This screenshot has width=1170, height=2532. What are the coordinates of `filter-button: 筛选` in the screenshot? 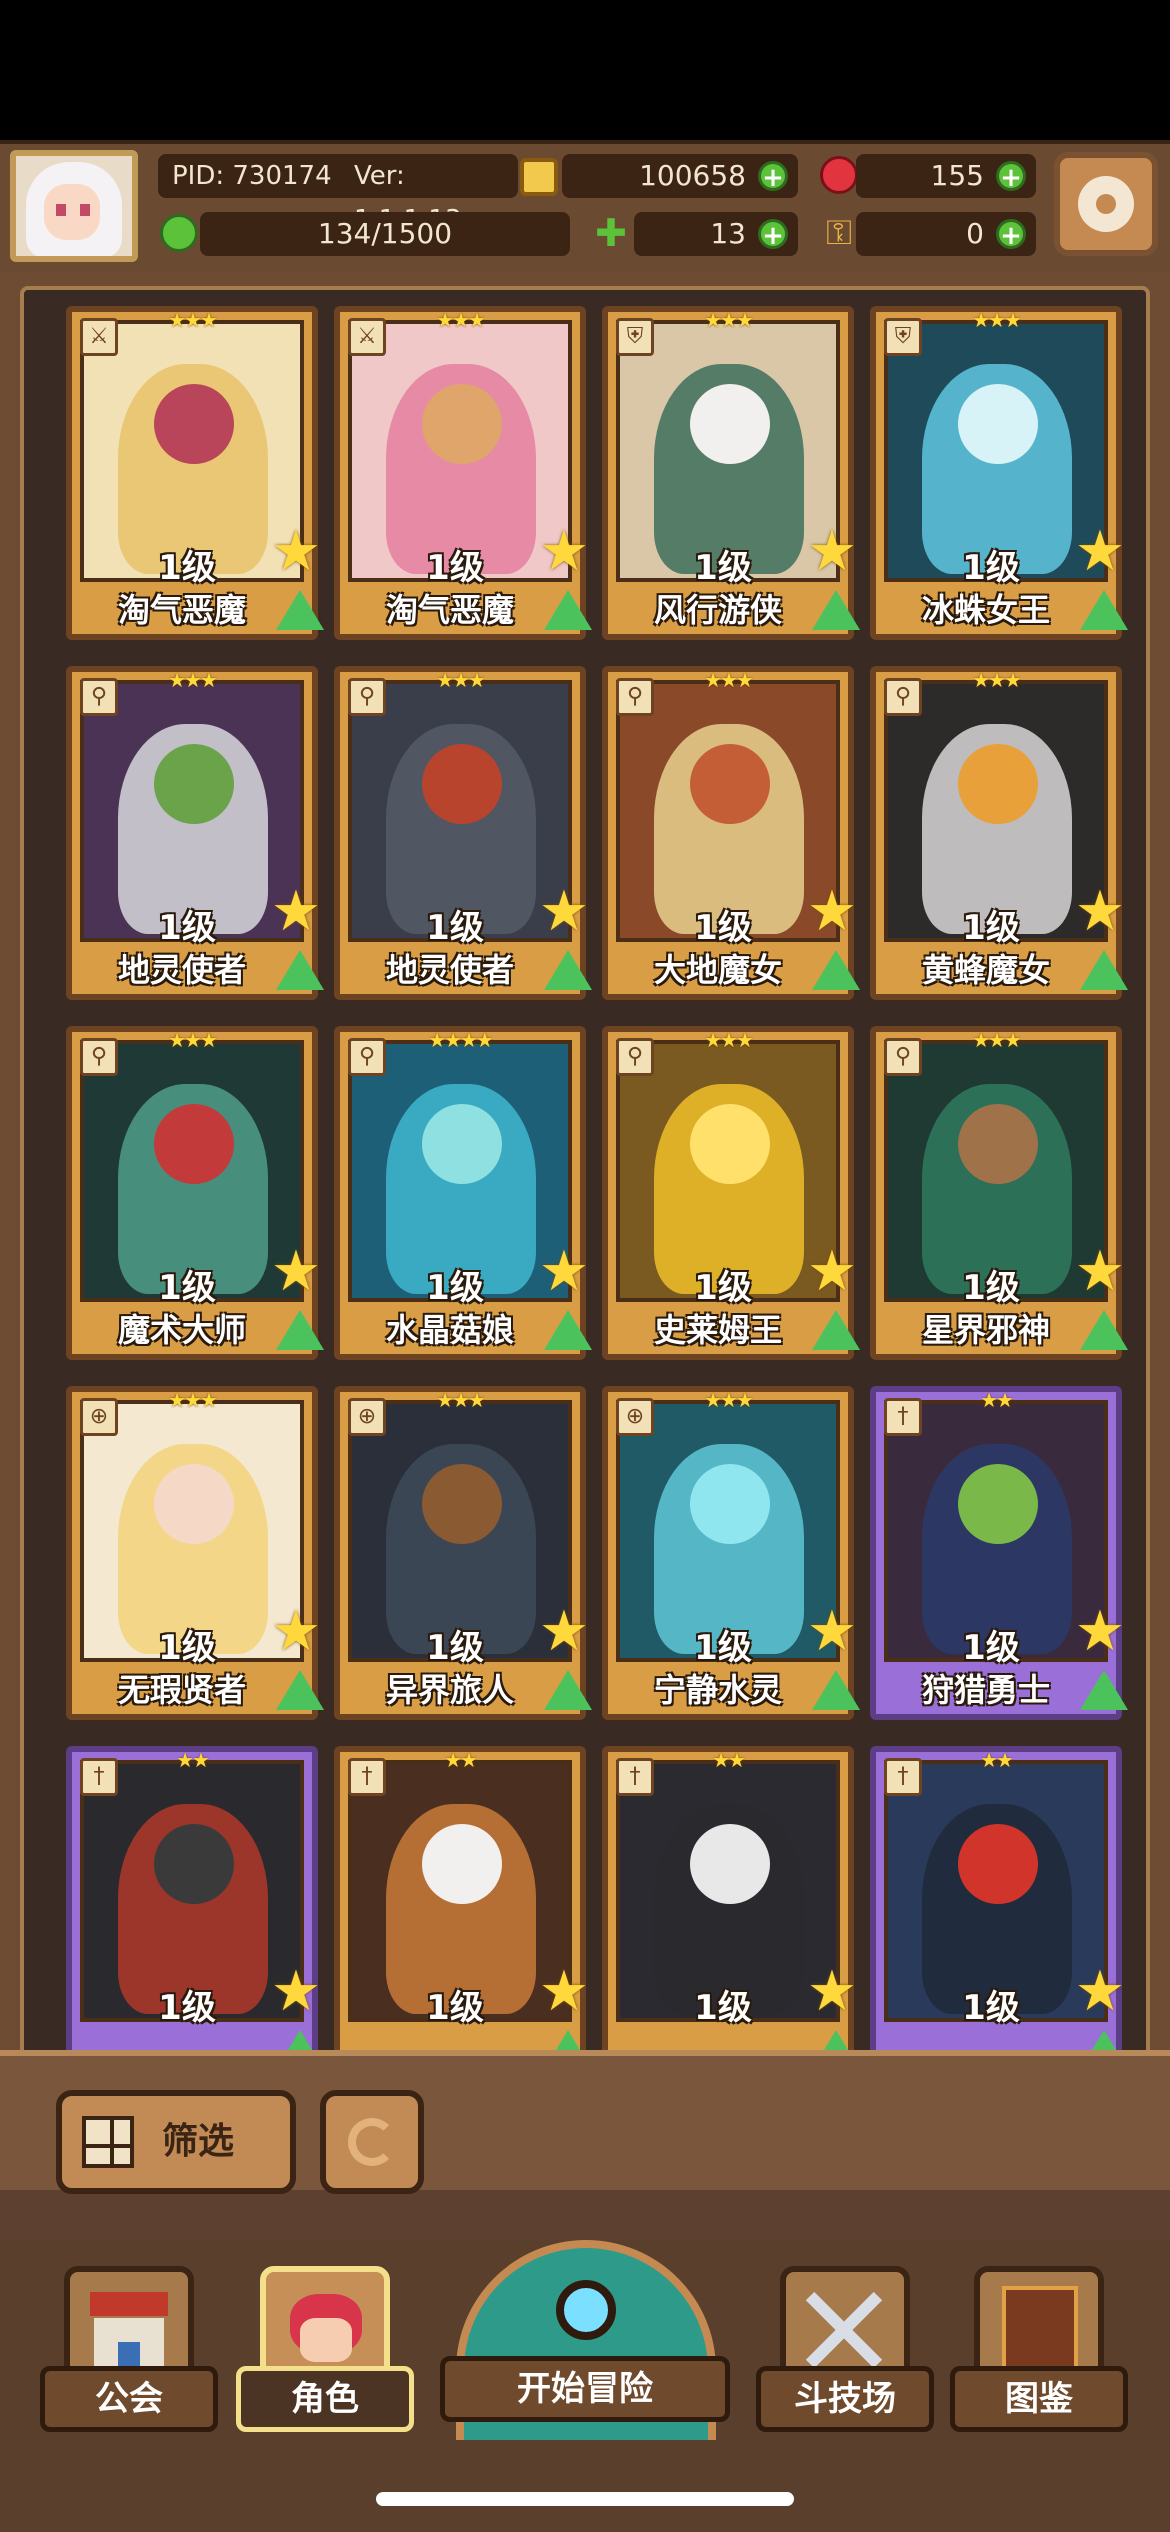 It's located at (176, 2142).